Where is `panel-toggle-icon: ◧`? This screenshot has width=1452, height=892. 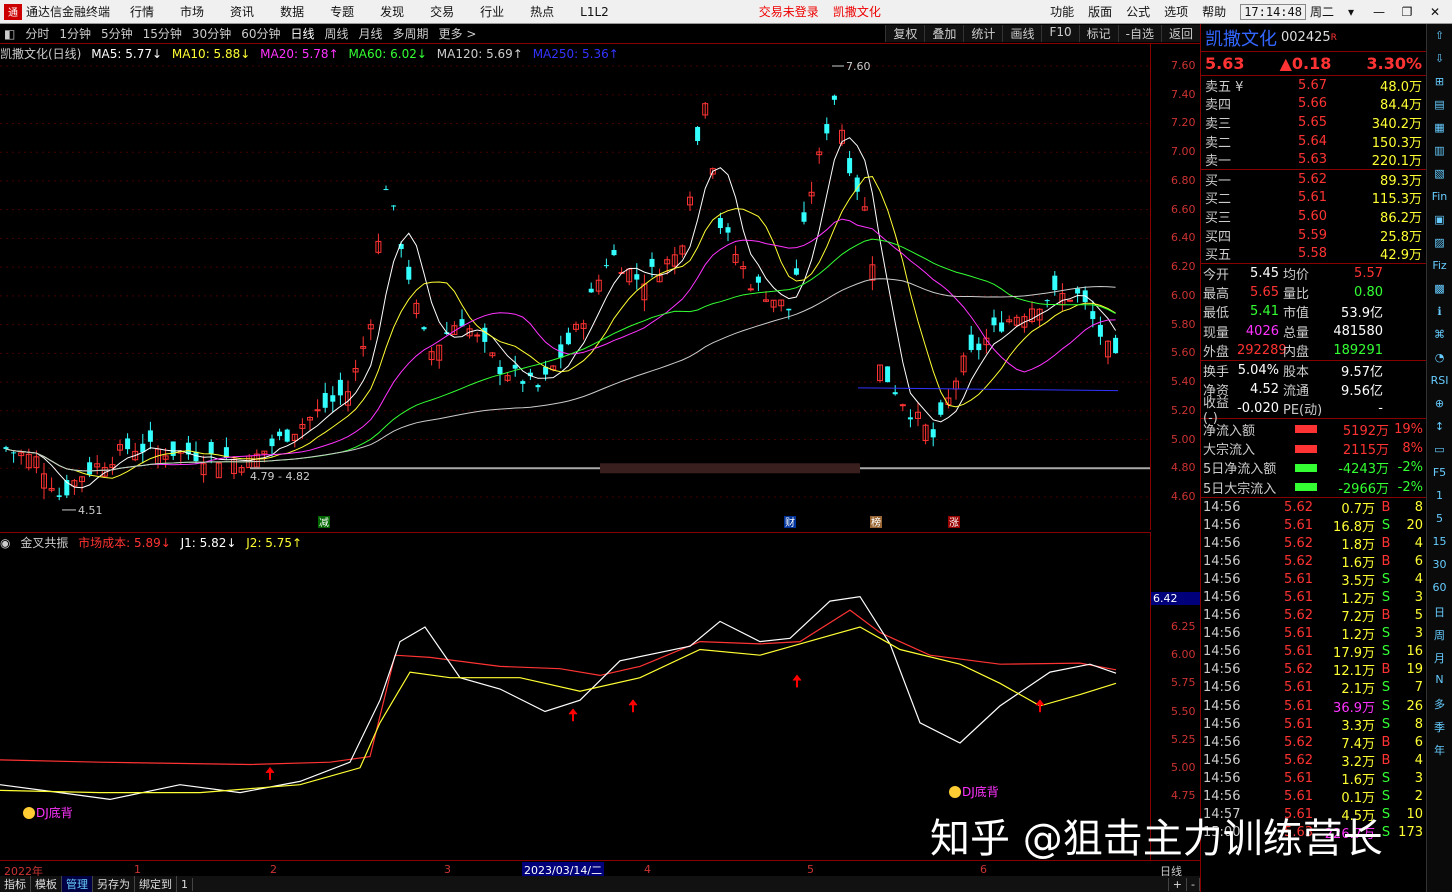 panel-toggle-icon: ◧ is located at coordinates (9, 34).